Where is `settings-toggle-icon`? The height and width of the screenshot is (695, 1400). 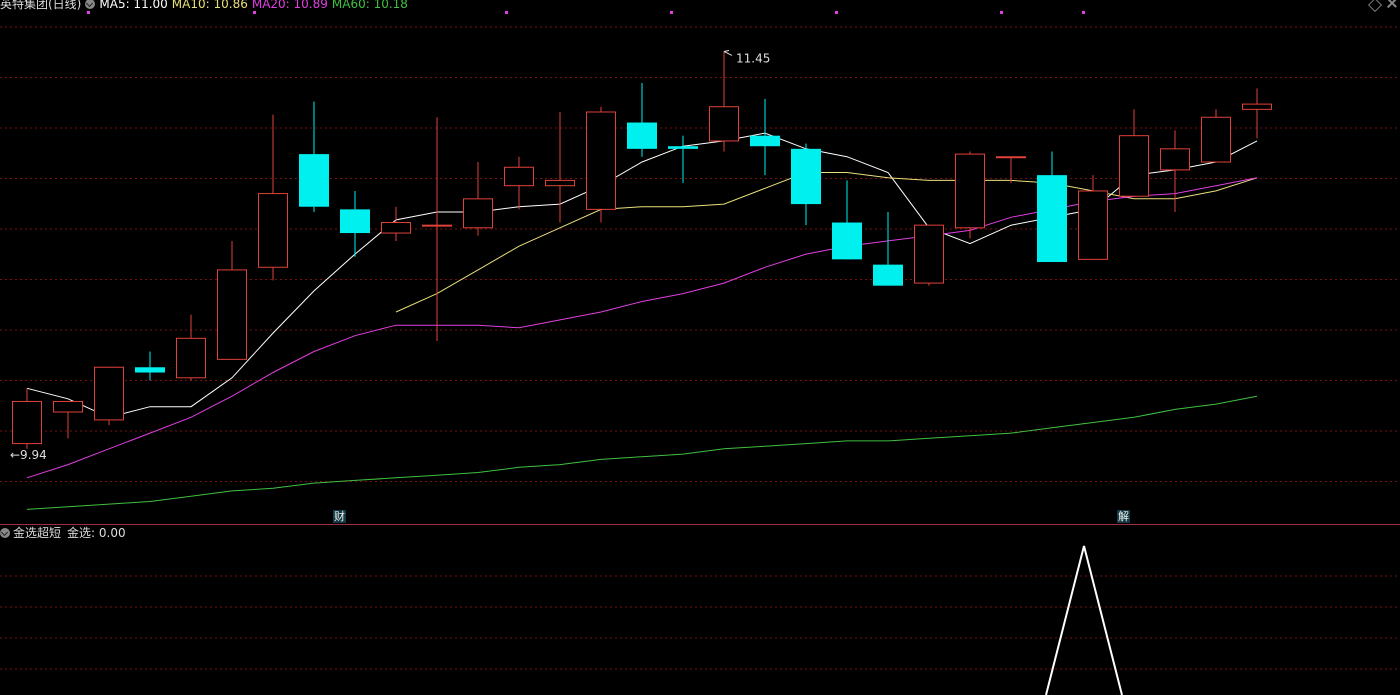 settings-toggle-icon is located at coordinates (90, 4).